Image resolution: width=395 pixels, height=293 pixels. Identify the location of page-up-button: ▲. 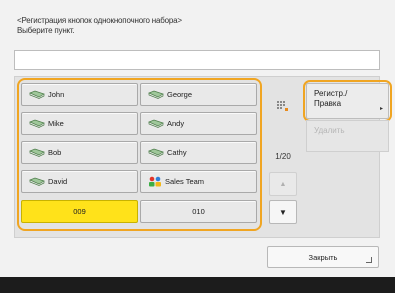
(283, 184).